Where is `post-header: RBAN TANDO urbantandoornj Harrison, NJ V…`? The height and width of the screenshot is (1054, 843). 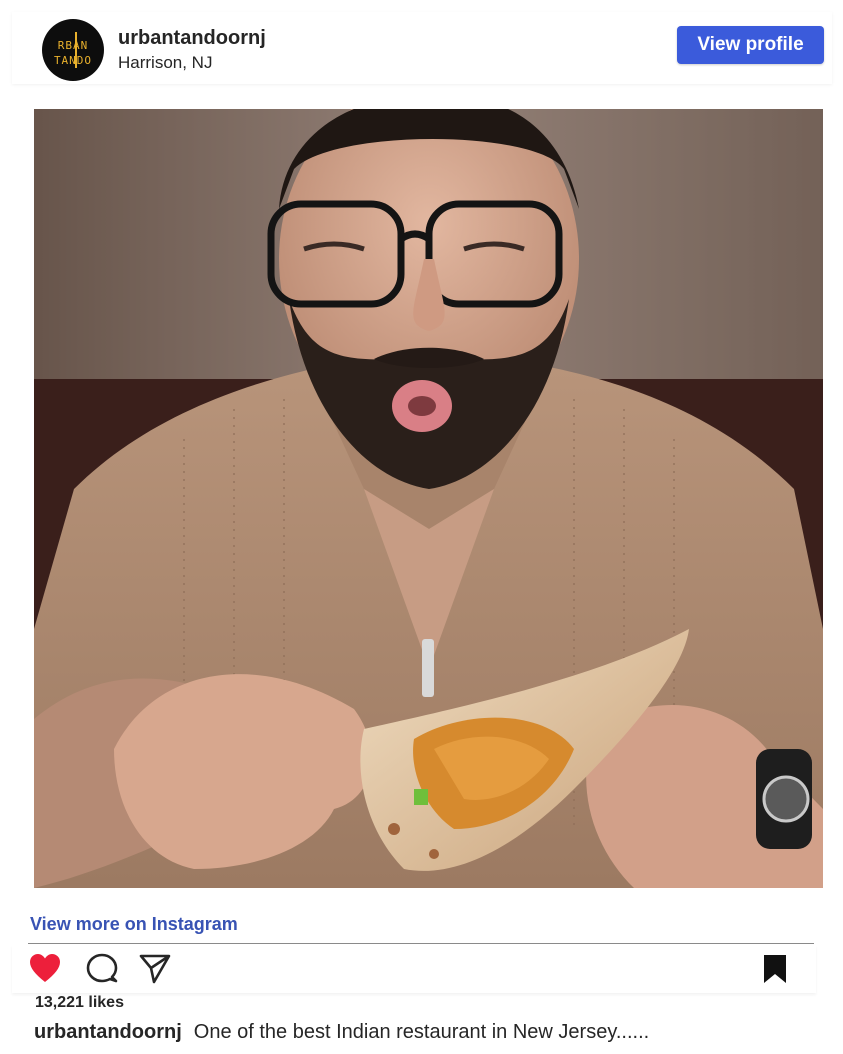
post-header: RBAN TANDO urbantandoornj Harrison, NJ V… is located at coordinates (422, 48).